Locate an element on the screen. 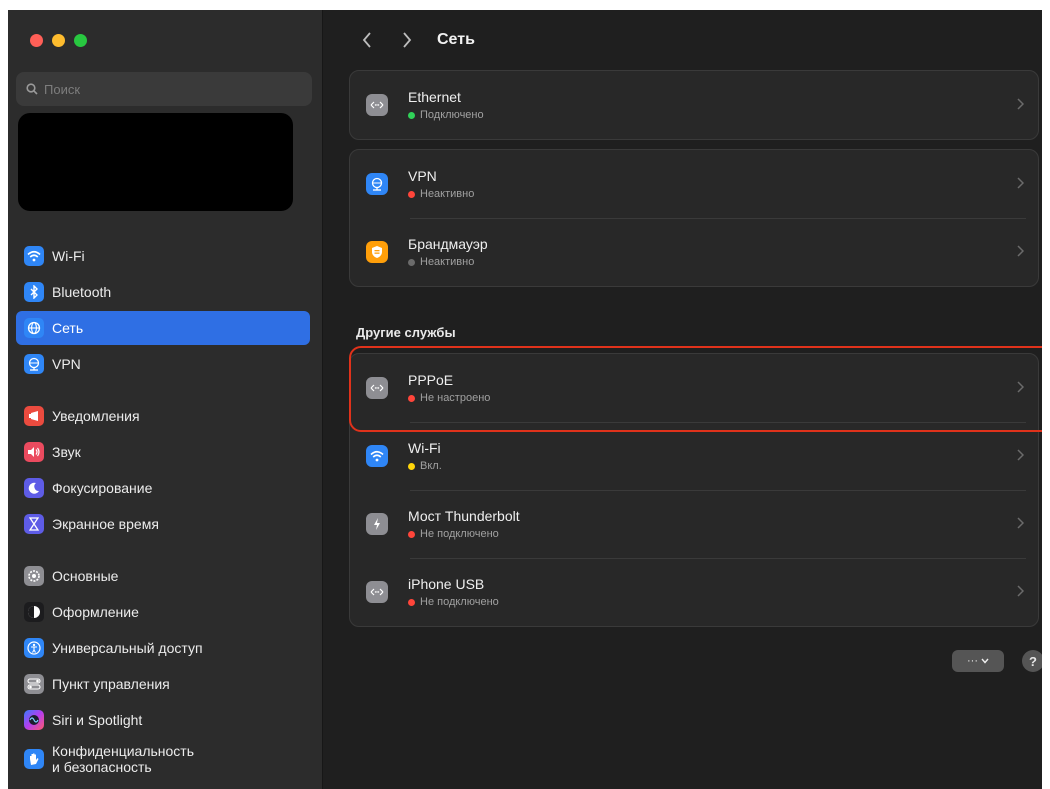 This screenshot has height=789, width=1050. sidebar-item-label: Конфиденциальность и безопасность is located at coordinates (123, 759).